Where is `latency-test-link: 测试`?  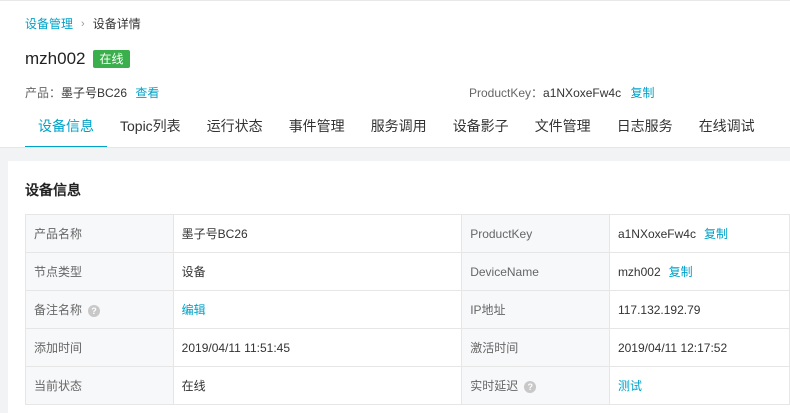
latency-test-link: 测试 is located at coordinates (630, 386).